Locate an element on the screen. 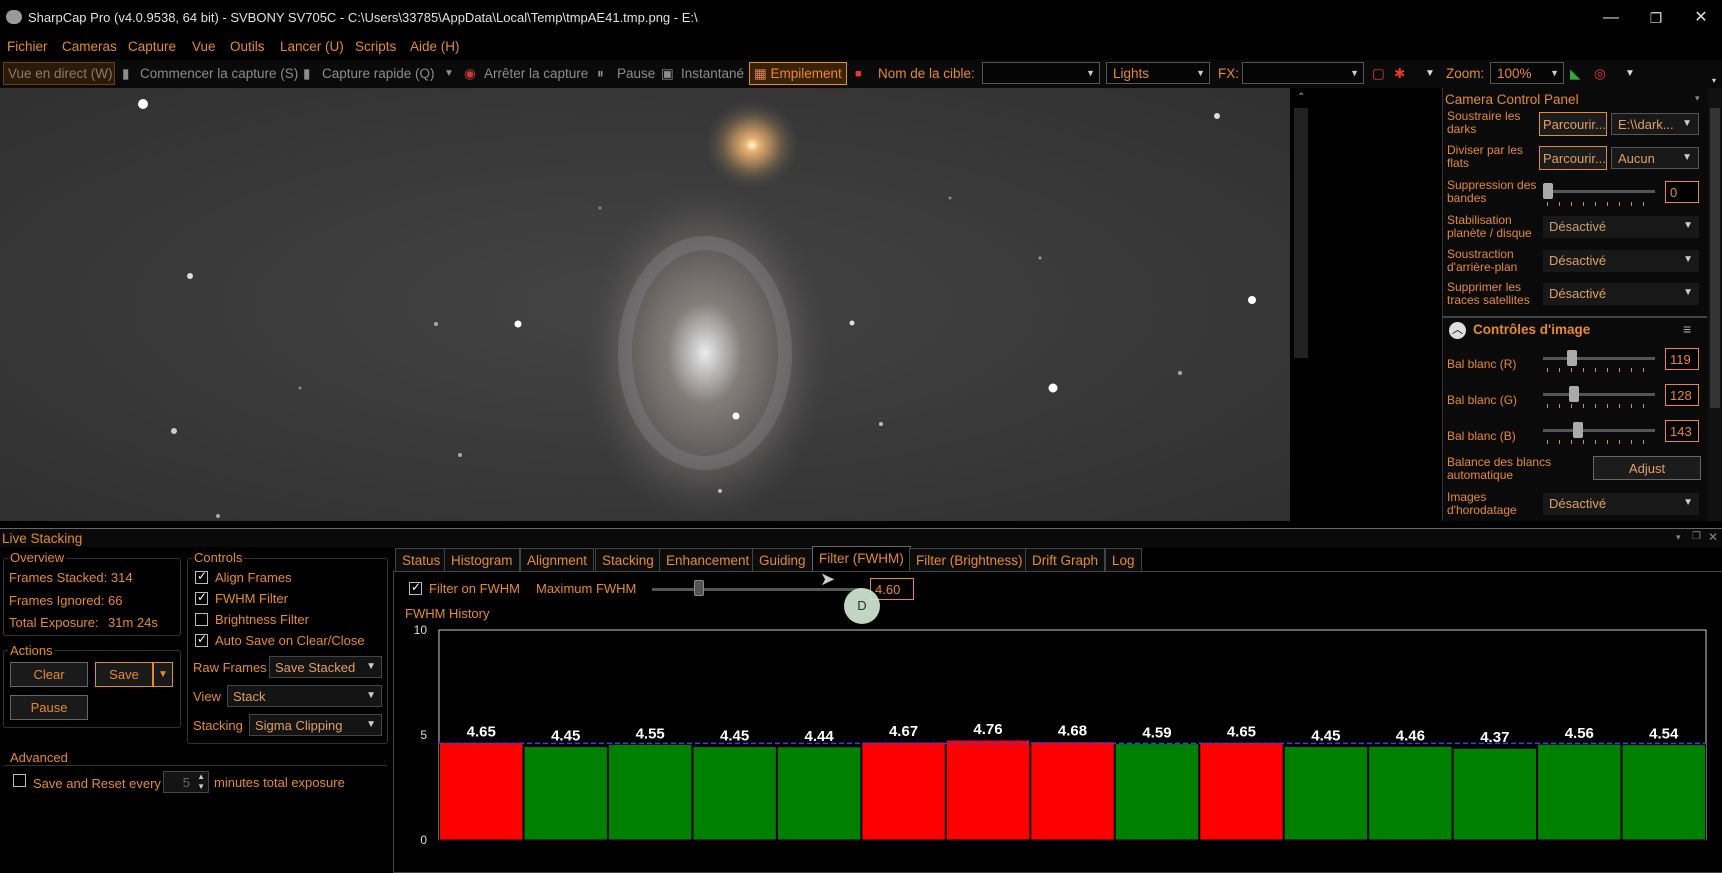 The width and height of the screenshot is (1722, 873). tab-drift-graph: Drift Graph is located at coordinates (1065, 560).